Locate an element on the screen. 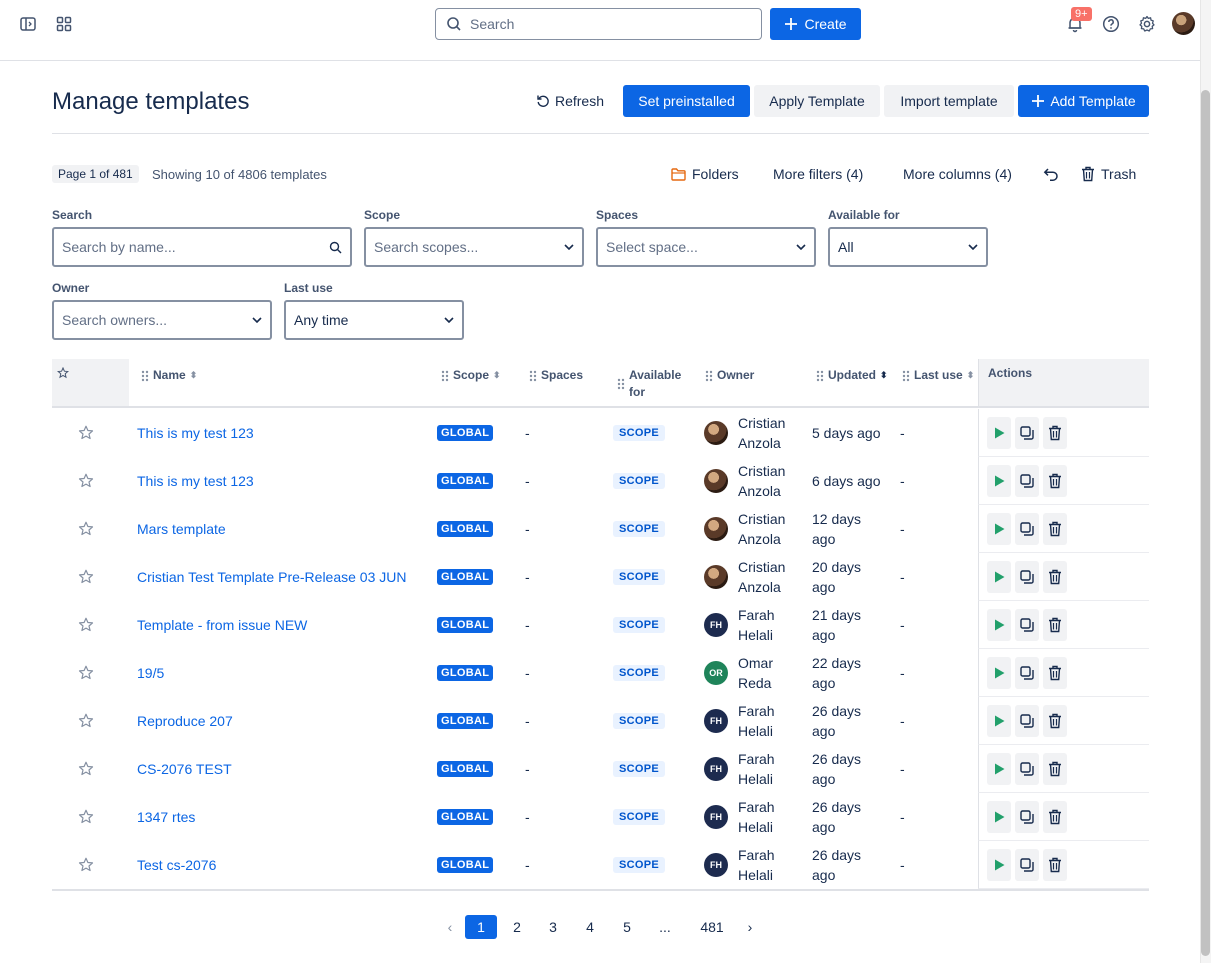 This screenshot has width=1211, height=963. template-name-link: Template - from issue NEW is located at coordinates (222, 625).